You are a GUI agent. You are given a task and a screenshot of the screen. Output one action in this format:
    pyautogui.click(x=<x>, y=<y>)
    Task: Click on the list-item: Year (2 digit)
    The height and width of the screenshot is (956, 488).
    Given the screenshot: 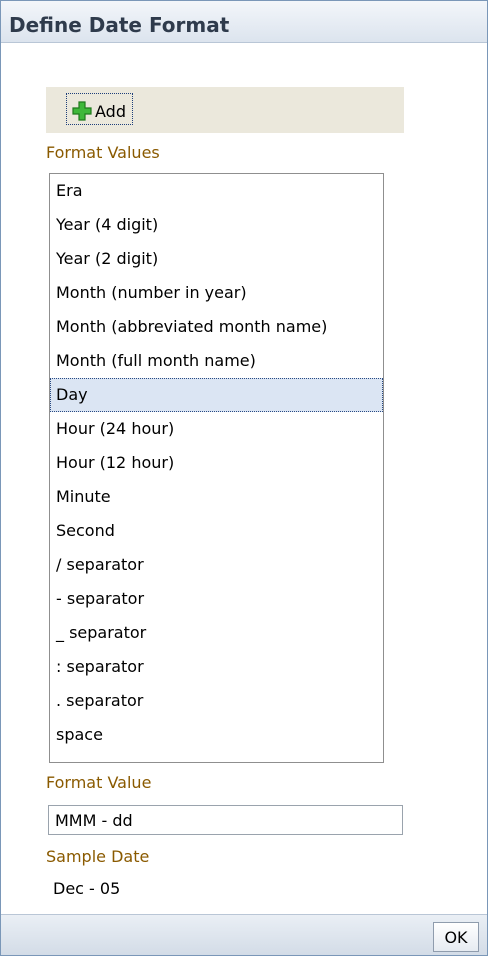 What is the action you would take?
    pyautogui.click(x=216, y=259)
    